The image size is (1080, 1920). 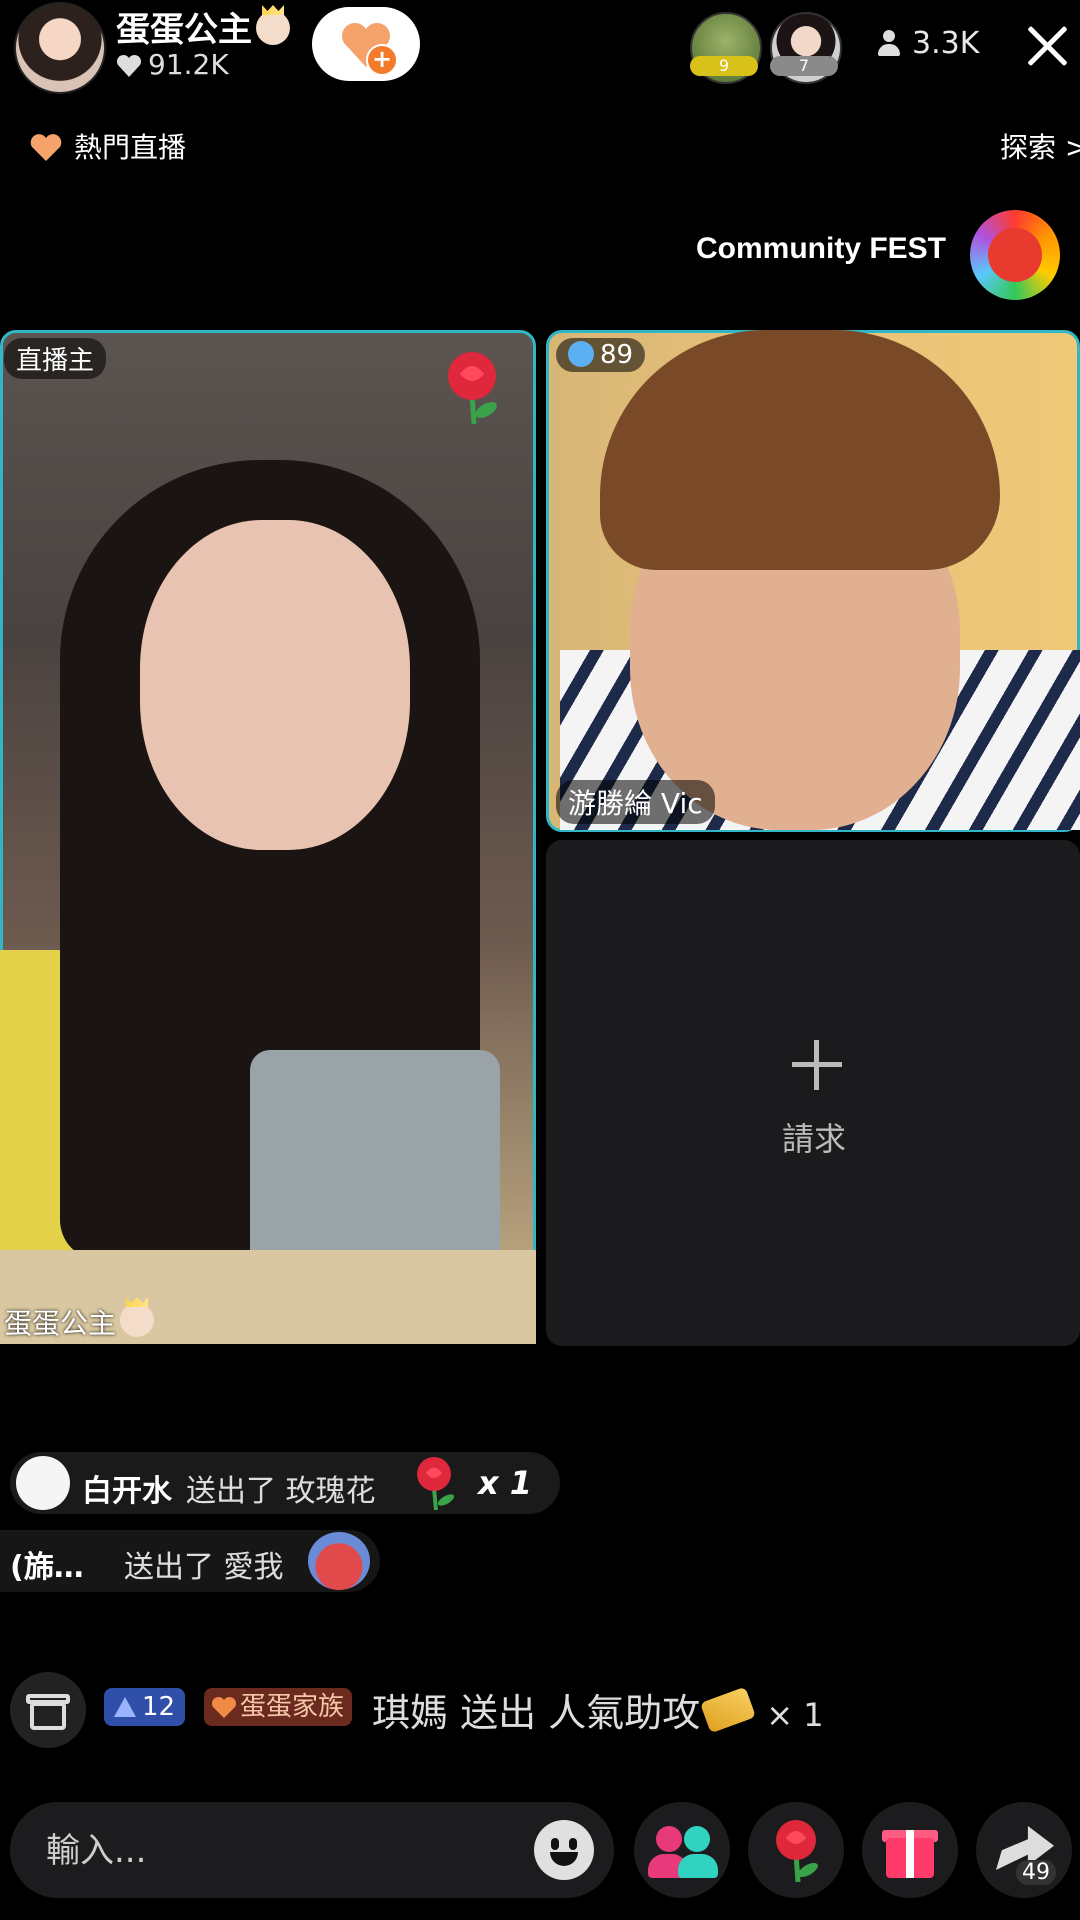 I want to click on multi-guest-icon, so click(x=669, y=1839).